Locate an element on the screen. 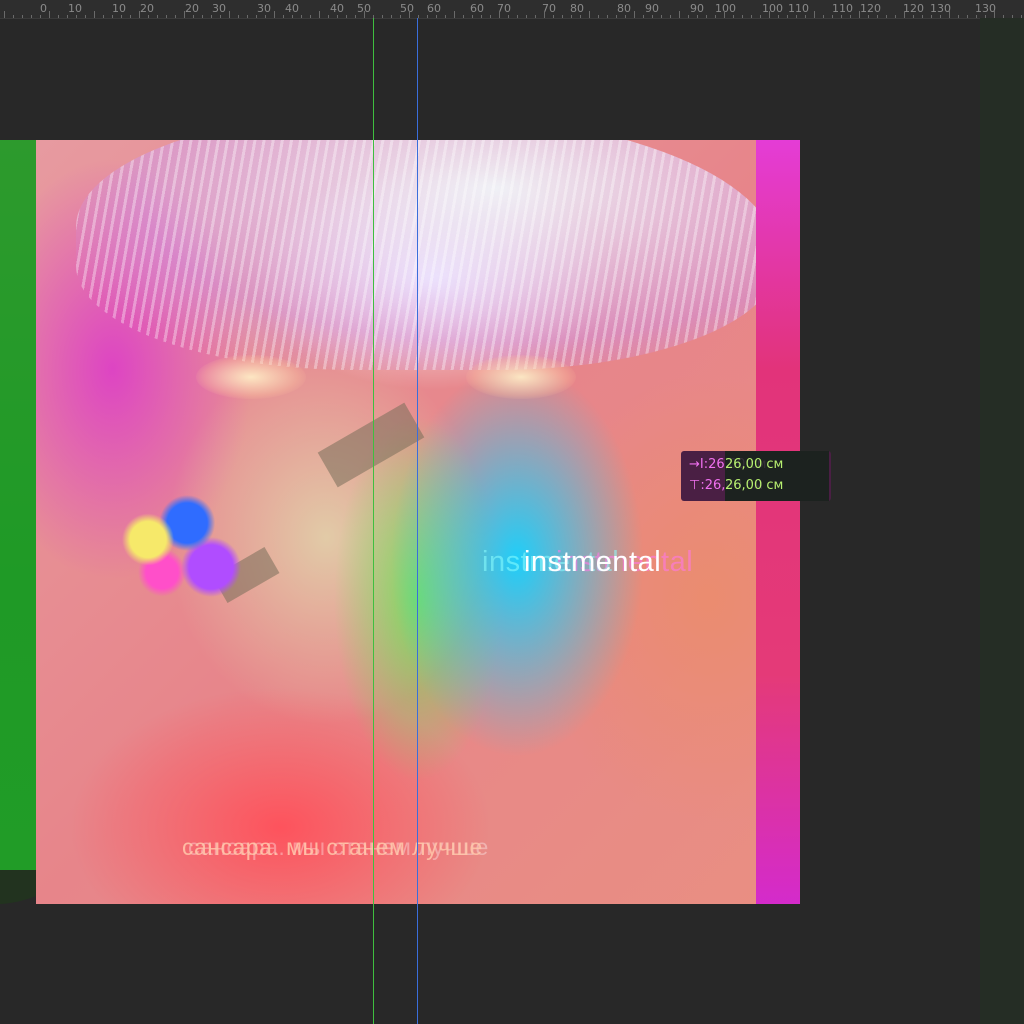  vertical-guide-blue is located at coordinates (417, 521).